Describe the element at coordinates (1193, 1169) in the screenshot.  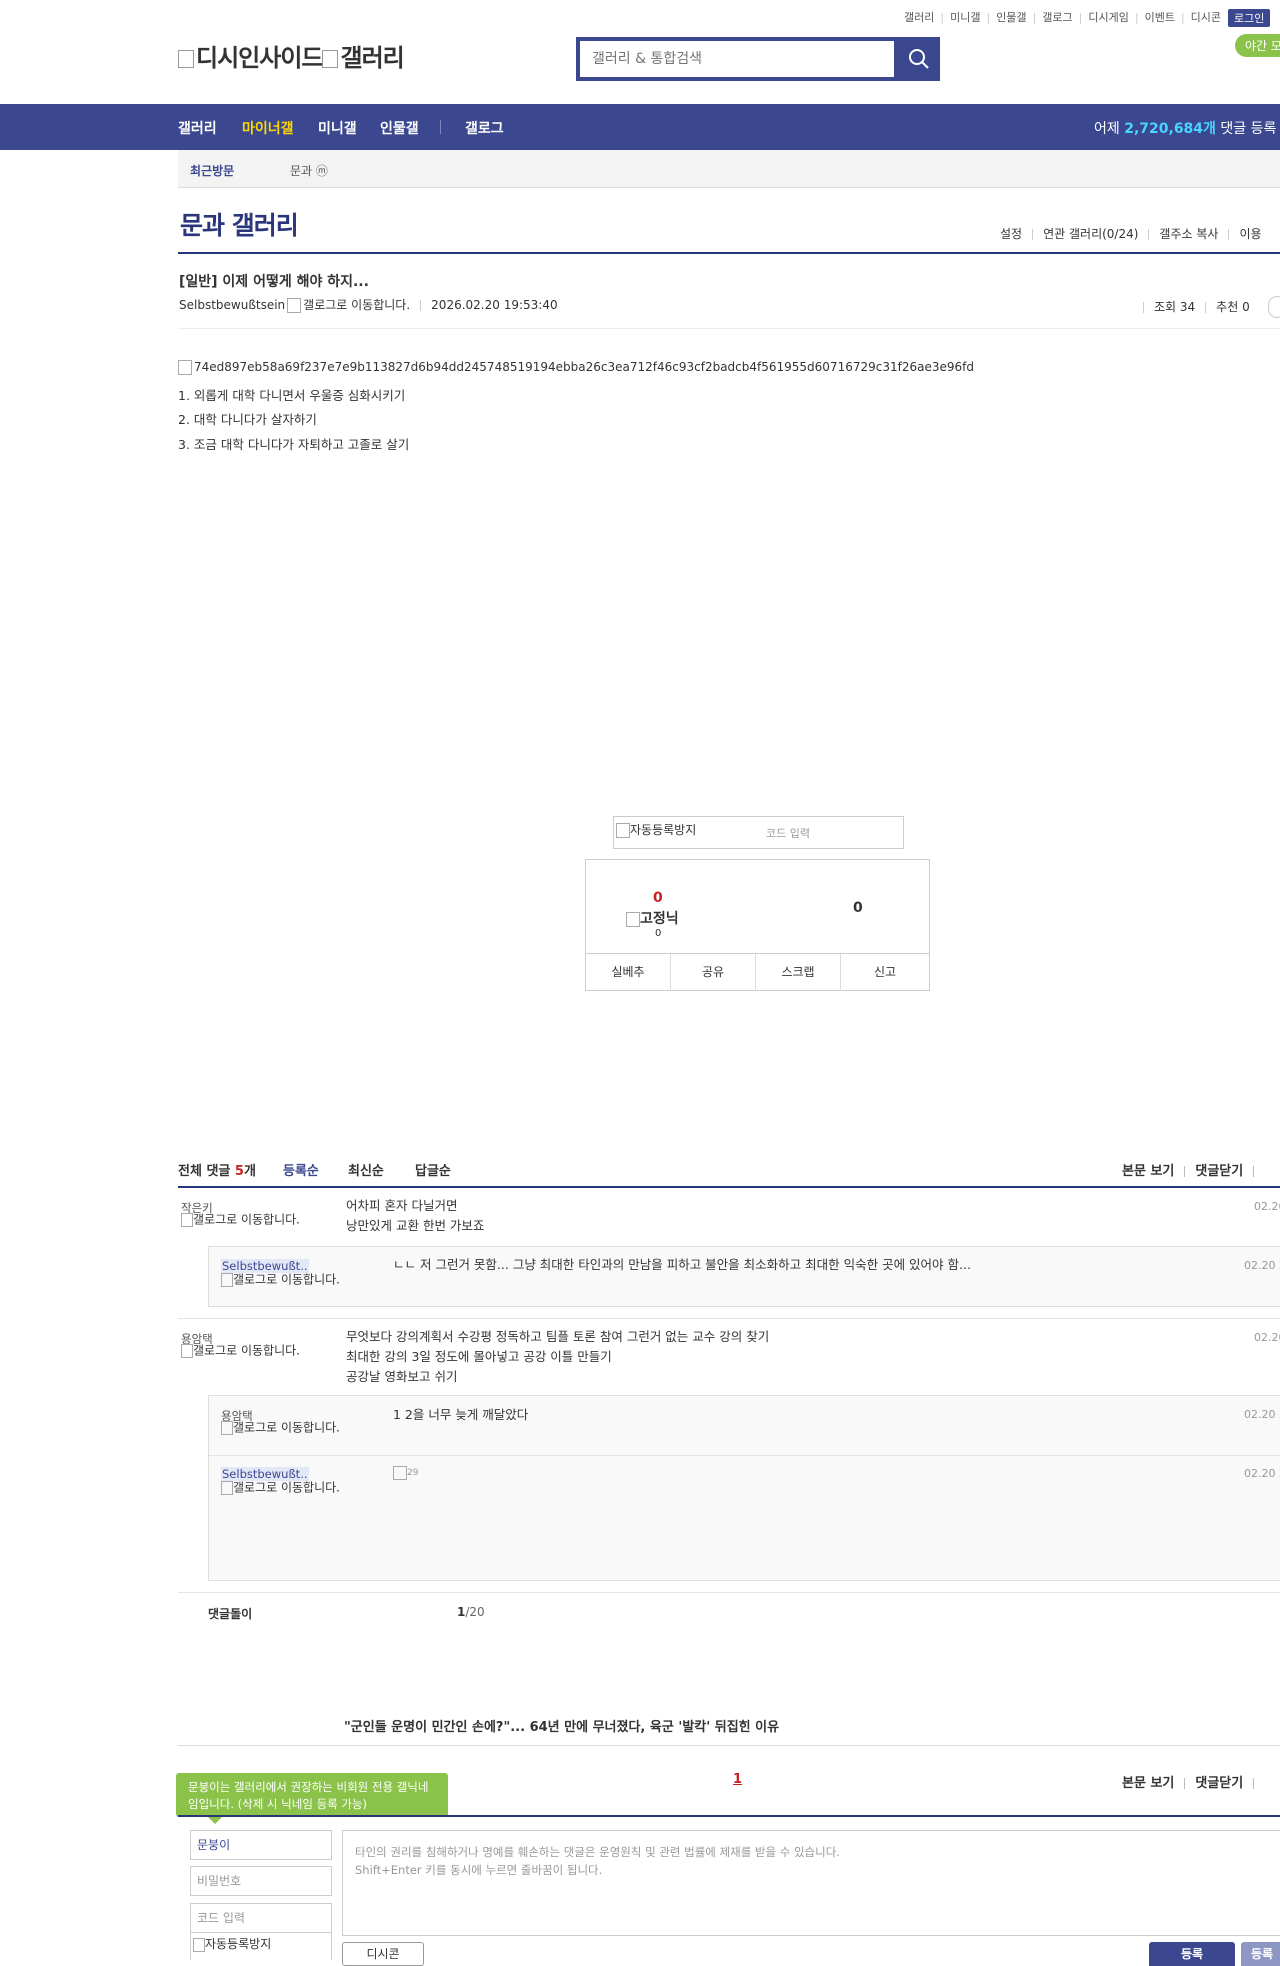
I see `comment-header-actions: 본문 보기 댓글닫기` at that location.